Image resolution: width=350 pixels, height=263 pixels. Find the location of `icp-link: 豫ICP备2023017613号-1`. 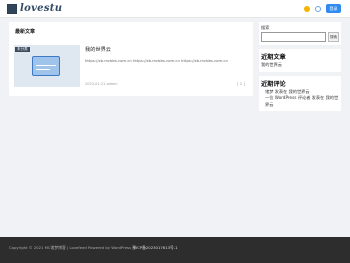

icp-link: 豫ICP备2023017613号-1 is located at coordinates (154, 247).